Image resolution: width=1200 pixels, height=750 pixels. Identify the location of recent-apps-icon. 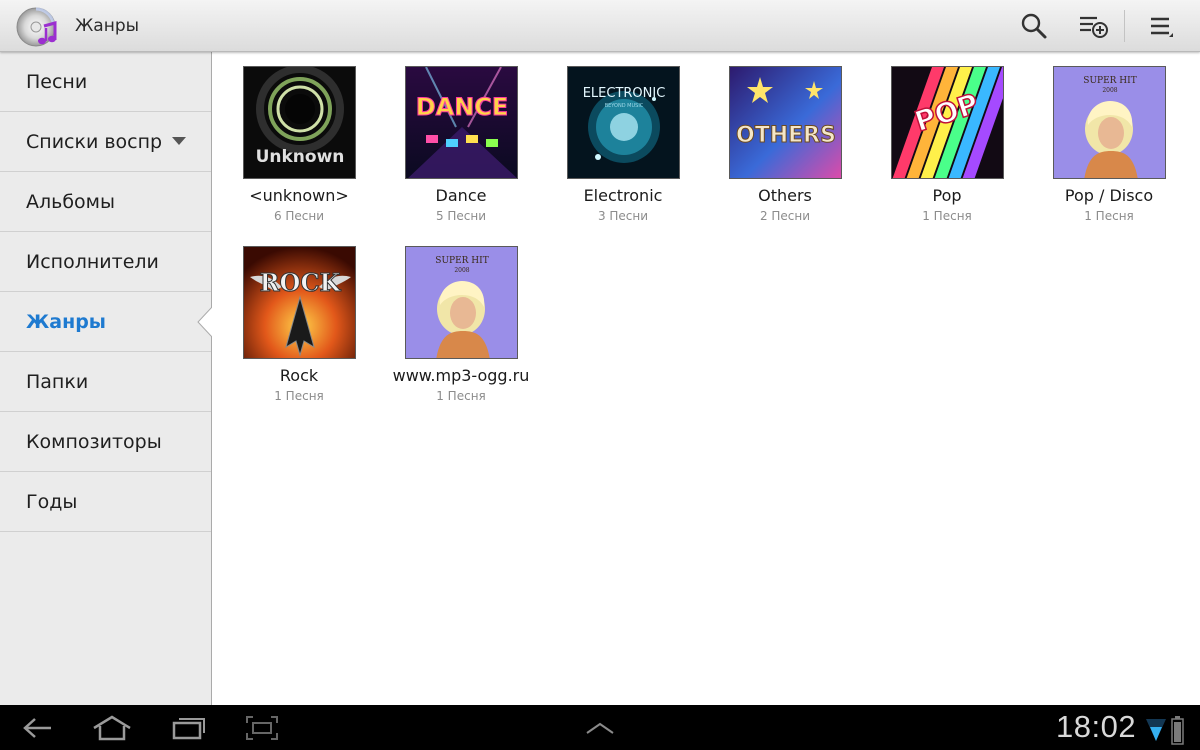
(188, 729).